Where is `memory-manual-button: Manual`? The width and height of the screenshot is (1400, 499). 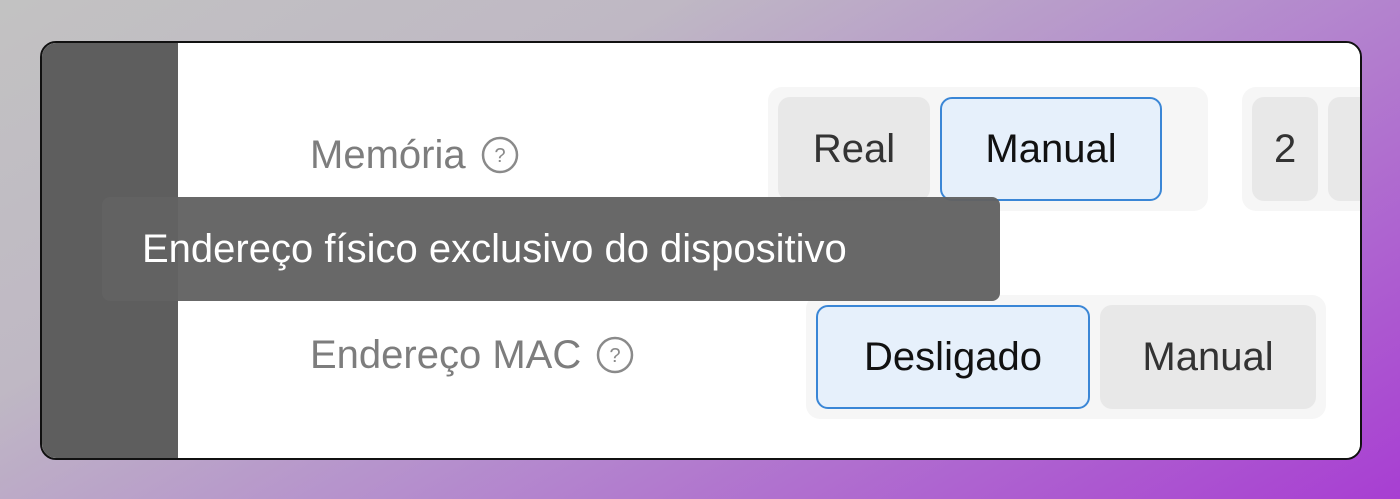 memory-manual-button: Manual is located at coordinates (1051, 149).